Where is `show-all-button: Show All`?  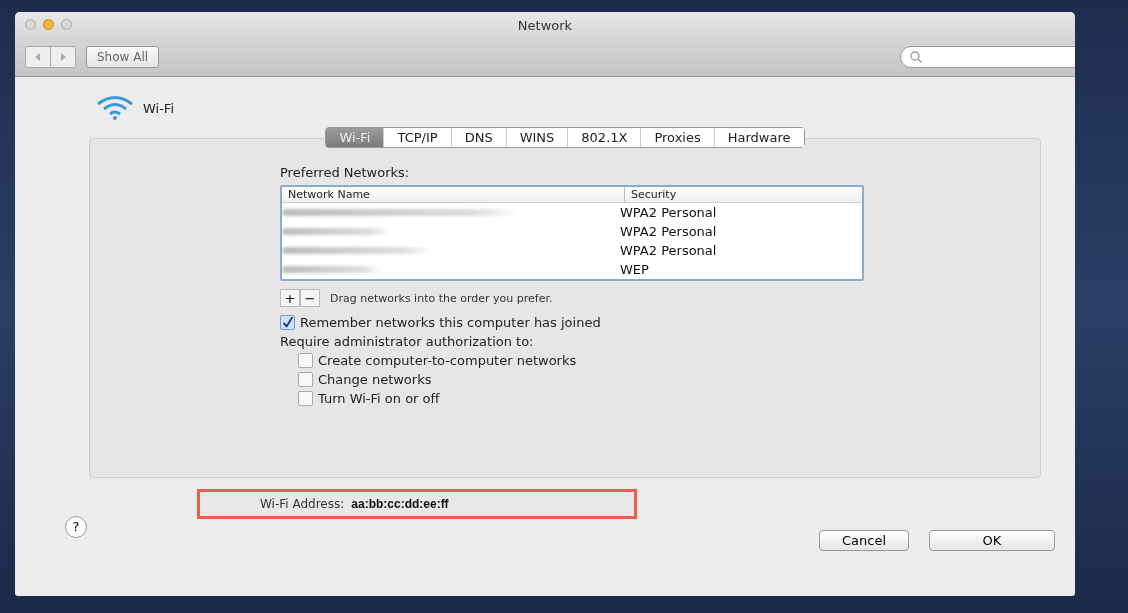
show-all-button: Show All is located at coordinates (123, 57).